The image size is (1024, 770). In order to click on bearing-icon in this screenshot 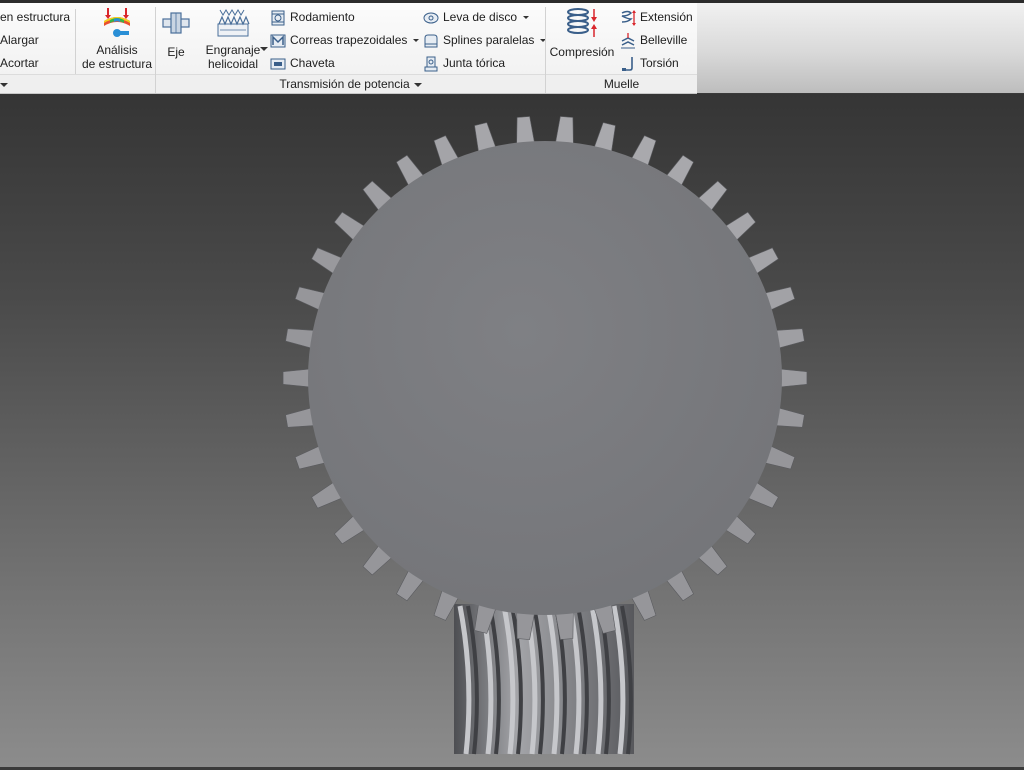, I will do `click(278, 18)`.